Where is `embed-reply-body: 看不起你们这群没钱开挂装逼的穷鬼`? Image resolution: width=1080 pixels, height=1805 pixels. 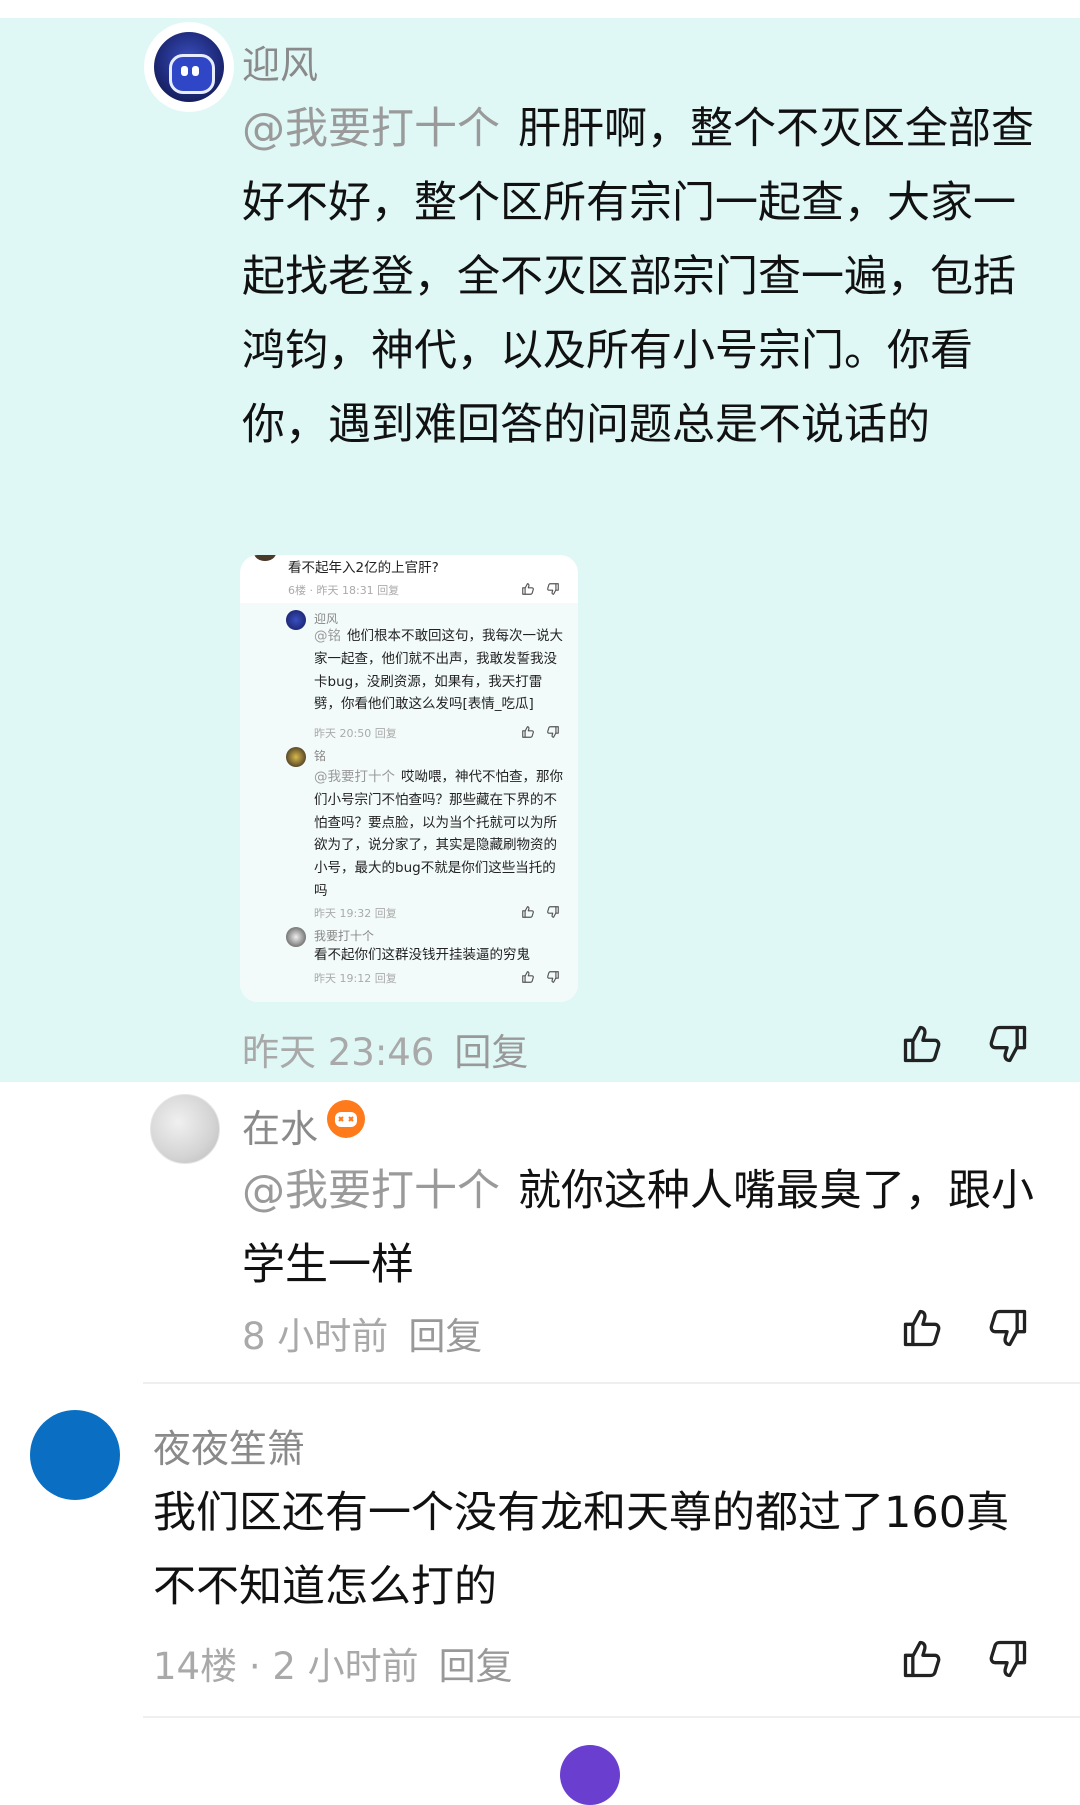
embed-reply-body: 看不起你们这群没钱开挂装逼的穷鬼 is located at coordinates (422, 955).